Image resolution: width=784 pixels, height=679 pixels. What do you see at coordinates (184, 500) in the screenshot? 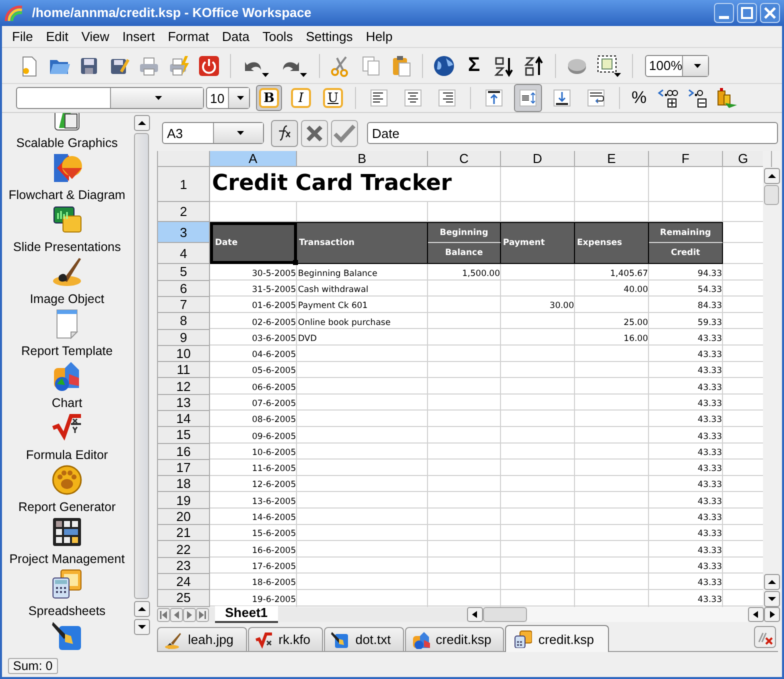
I see `row-header: 19` at bounding box center [184, 500].